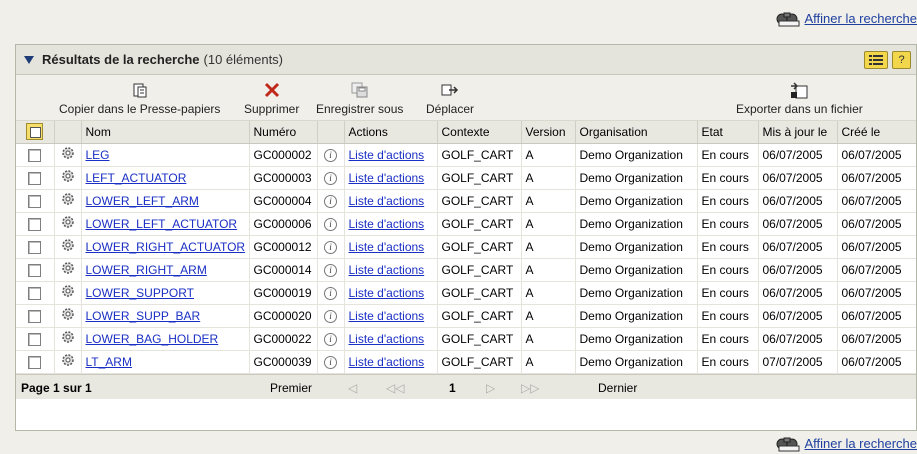 This screenshot has height=454, width=917. Describe the element at coordinates (142, 201) in the screenshot. I see `part-name-link: LOWER_LEFT_ARM` at that location.